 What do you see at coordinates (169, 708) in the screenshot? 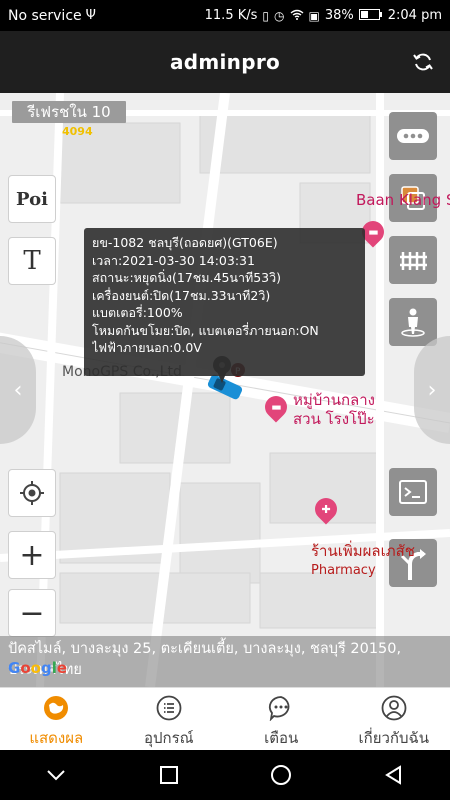
I see `list-icon` at bounding box center [169, 708].